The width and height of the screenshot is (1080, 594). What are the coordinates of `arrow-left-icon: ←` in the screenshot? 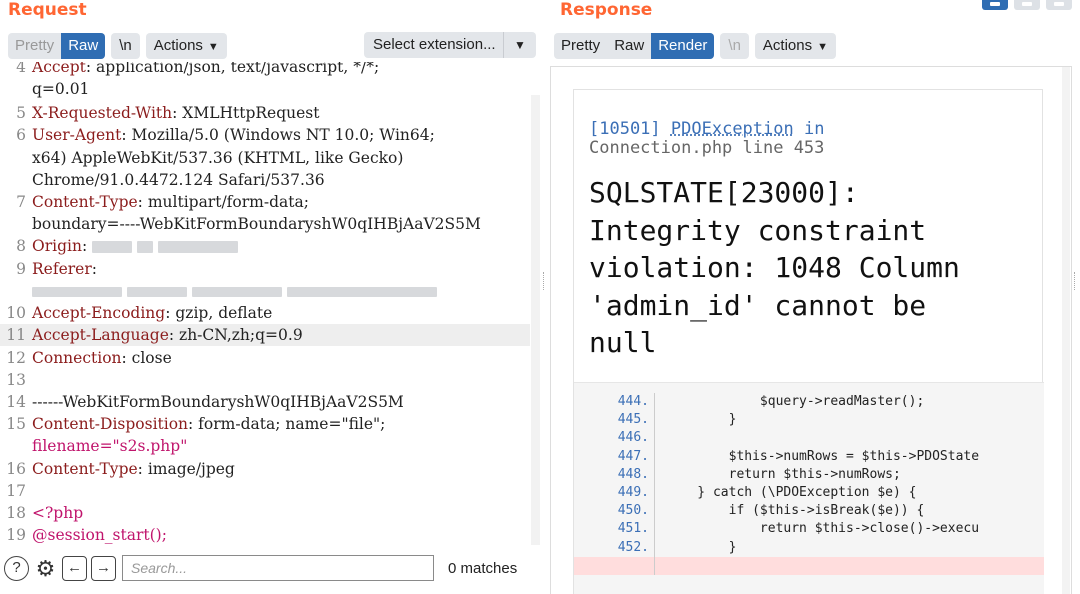 It's located at (74, 568).